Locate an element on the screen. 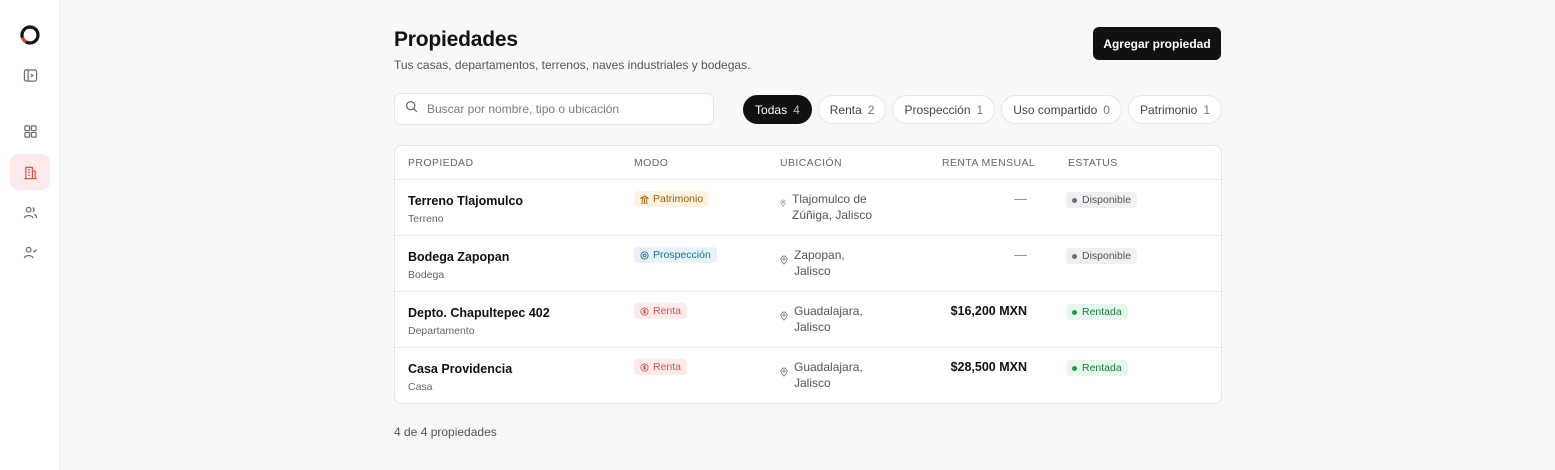  property-location: Tlajomulco de Zúñiga, Jalisco is located at coordinates (831, 207).